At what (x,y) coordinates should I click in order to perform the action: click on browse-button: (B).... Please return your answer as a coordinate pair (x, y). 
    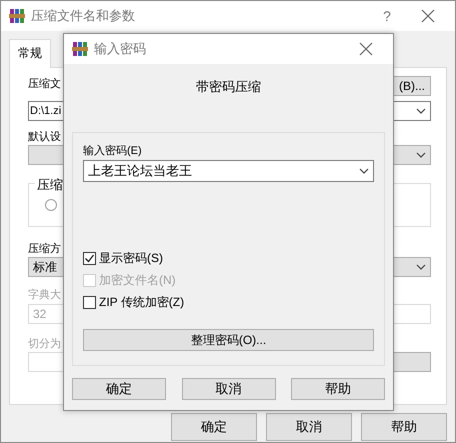
    Looking at the image, I should click on (412, 86).